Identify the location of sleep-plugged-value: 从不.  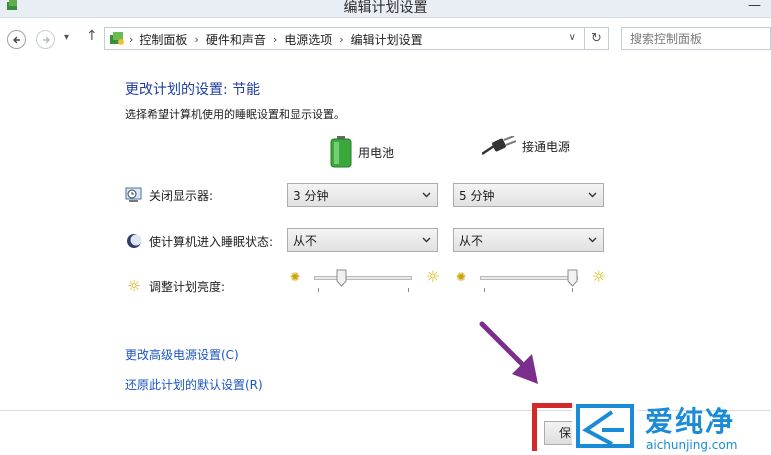
(471, 240).